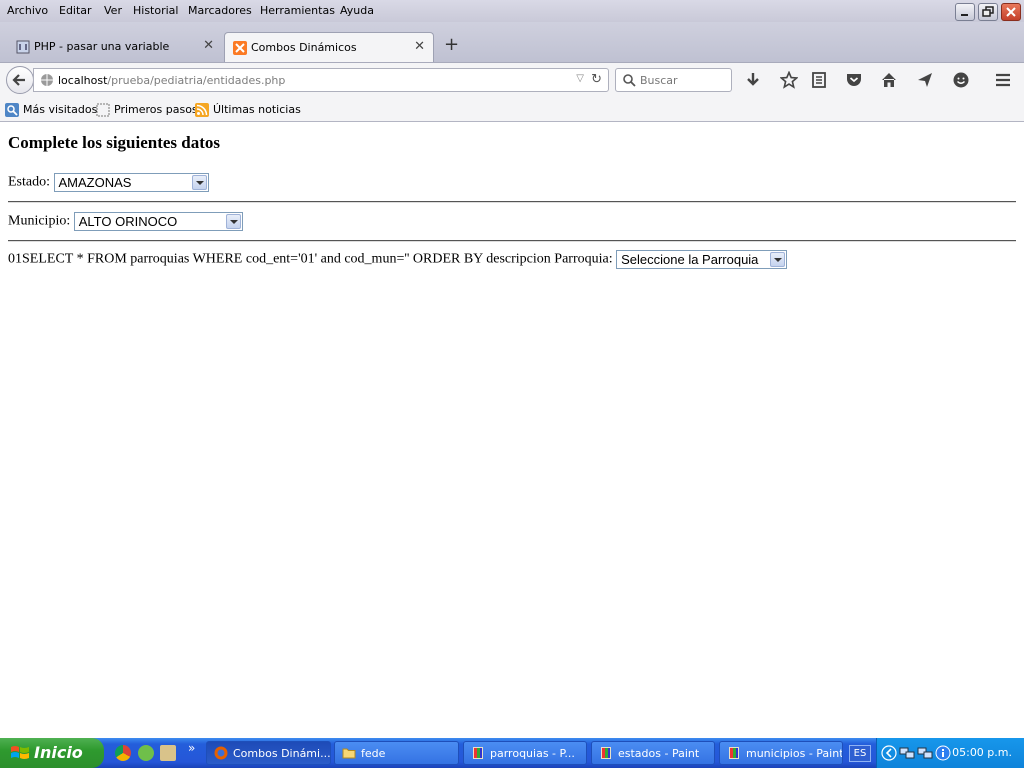 Image resolution: width=1024 pixels, height=768 pixels. What do you see at coordinates (156, 109) in the screenshot?
I see `bookmark-label: Primeros pasos` at bounding box center [156, 109].